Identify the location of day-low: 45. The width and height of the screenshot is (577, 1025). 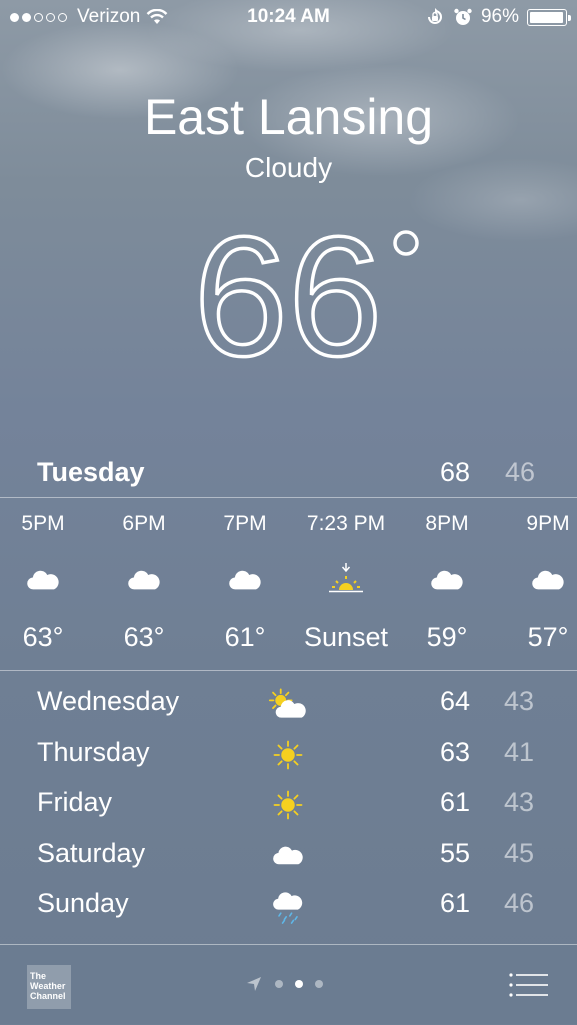
(519, 852).